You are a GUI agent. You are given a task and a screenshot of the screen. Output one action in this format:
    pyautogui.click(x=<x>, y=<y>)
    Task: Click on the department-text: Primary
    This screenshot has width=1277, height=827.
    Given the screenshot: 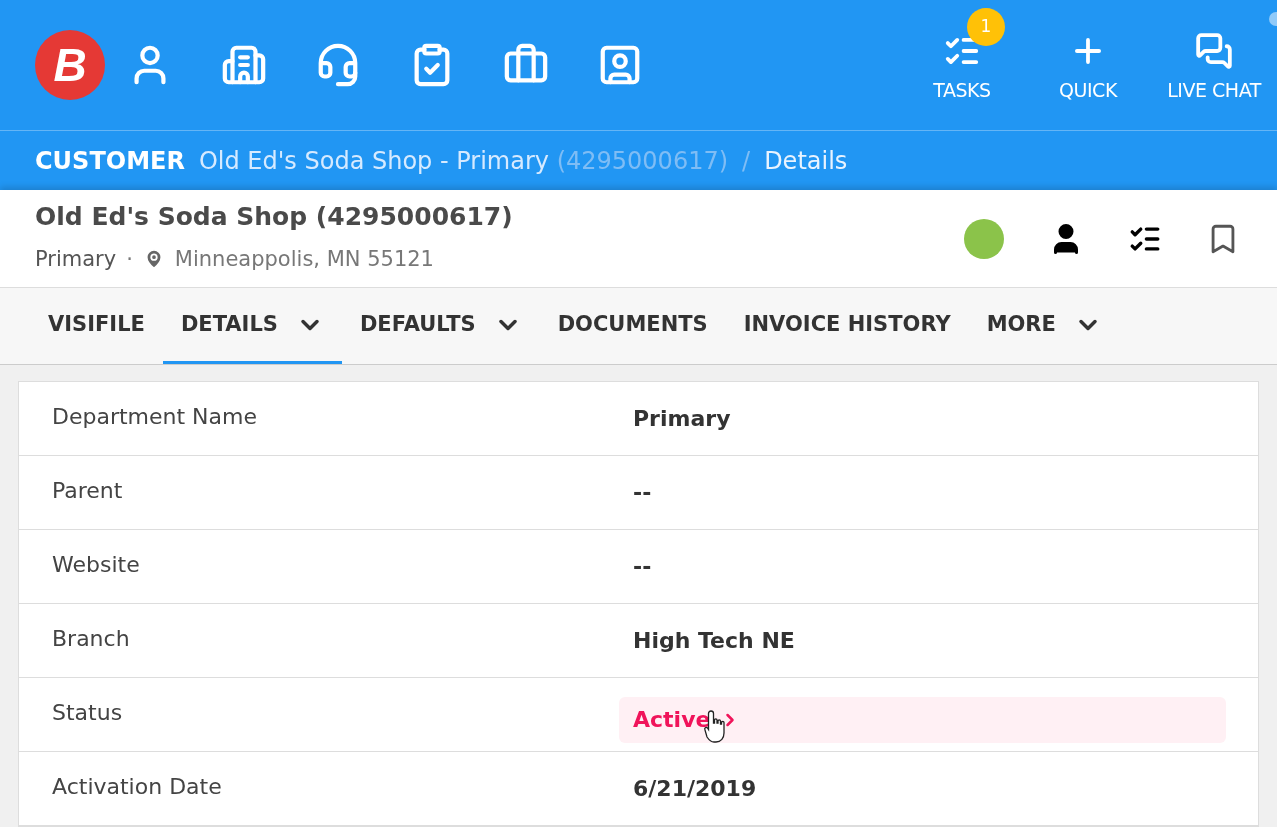 What is the action you would take?
    pyautogui.click(x=76, y=259)
    